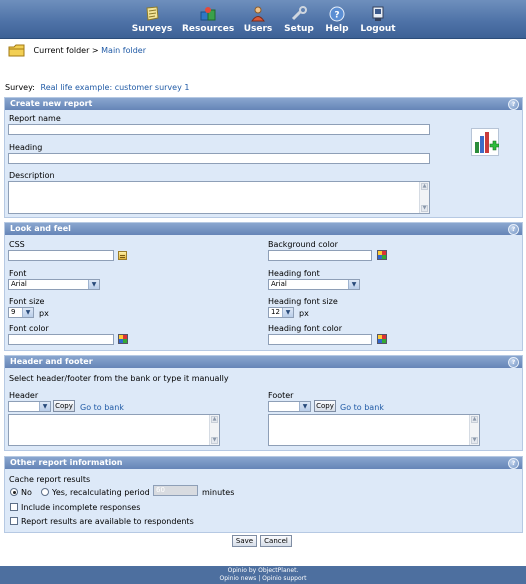 This screenshot has height=584, width=526. Describe the element at coordinates (45, 492) in the screenshot. I see `cache-yes-radio` at that location.